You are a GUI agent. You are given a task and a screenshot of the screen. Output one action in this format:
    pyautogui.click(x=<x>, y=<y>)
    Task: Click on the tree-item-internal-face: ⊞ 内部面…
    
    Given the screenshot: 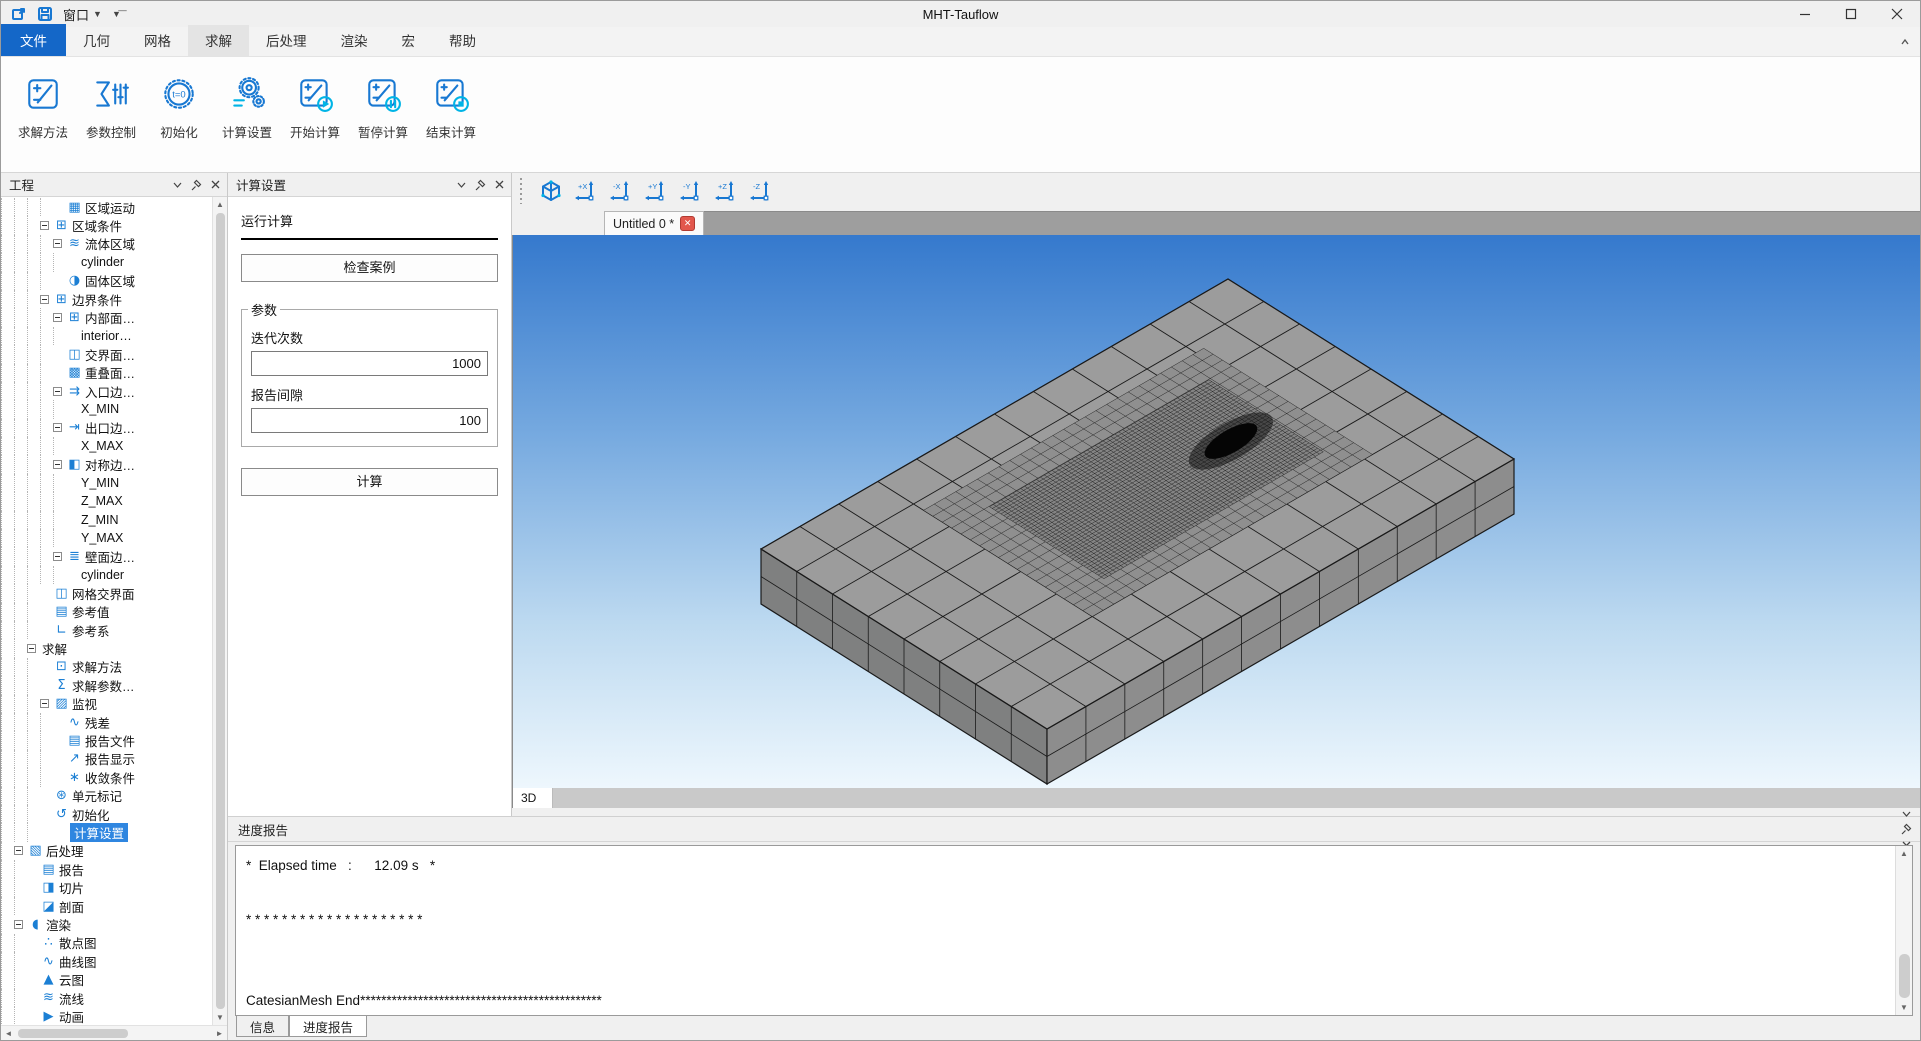 What is the action you would take?
    pyautogui.click(x=106, y=317)
    